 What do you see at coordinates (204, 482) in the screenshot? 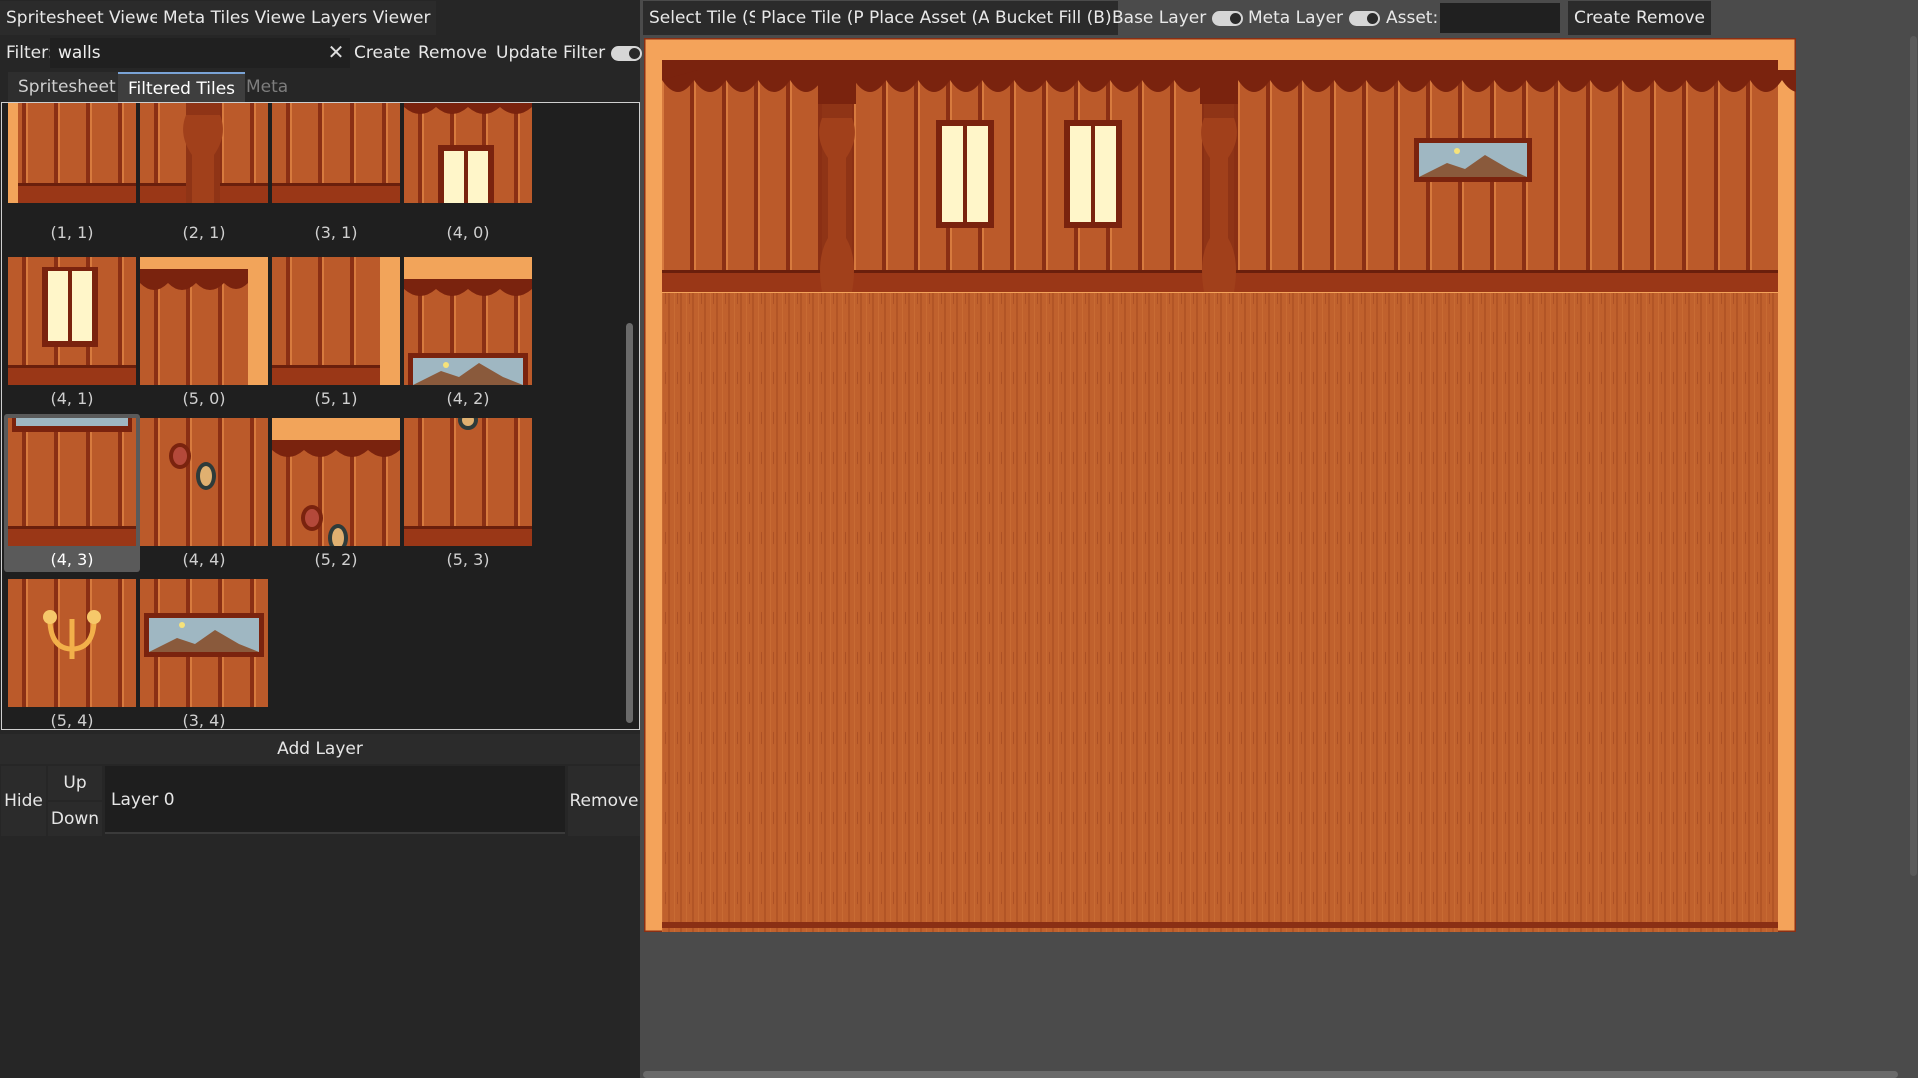
I see `tile-plates-icon` at bounding box center [204, 482].